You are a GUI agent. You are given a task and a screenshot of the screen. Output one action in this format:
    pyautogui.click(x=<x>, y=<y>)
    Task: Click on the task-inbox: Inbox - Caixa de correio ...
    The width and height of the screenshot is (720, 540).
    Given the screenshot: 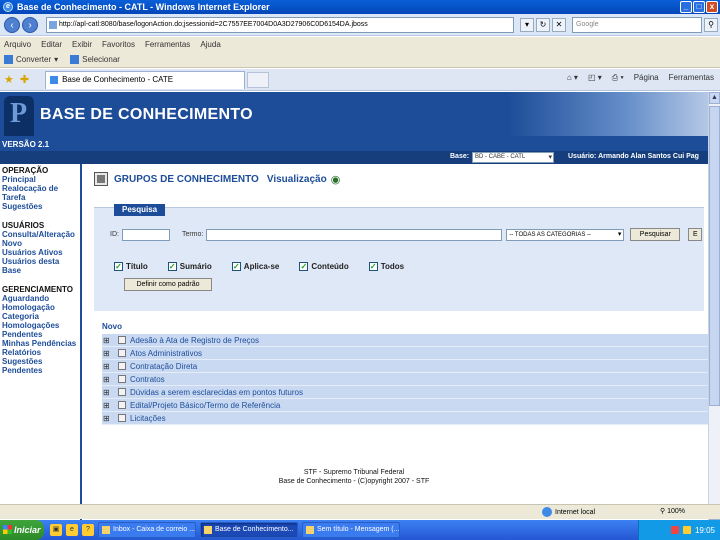 What is the action you would take?
    pyautogui.click(x=147, y=530)
    